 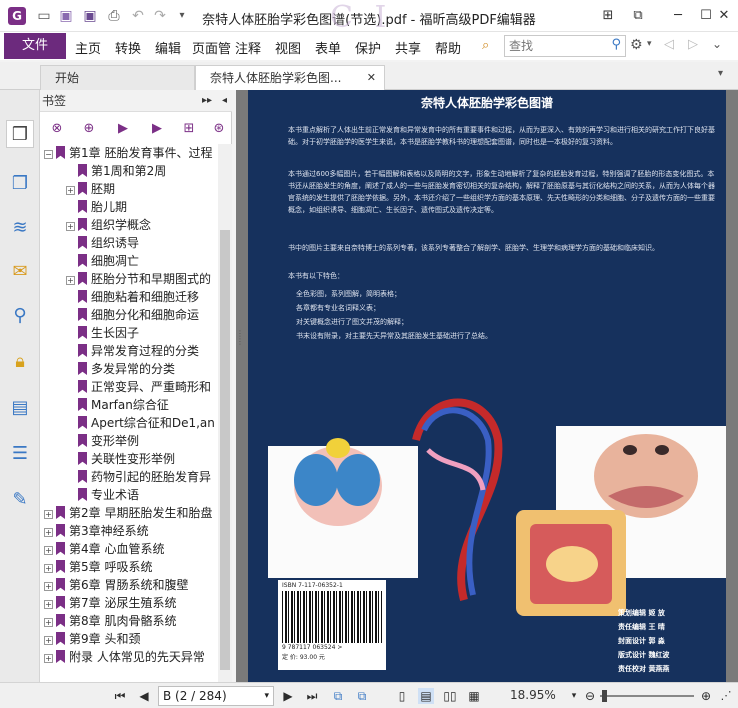 I want to click on tab-list-icon: ▾, so click(x=720, y=73).